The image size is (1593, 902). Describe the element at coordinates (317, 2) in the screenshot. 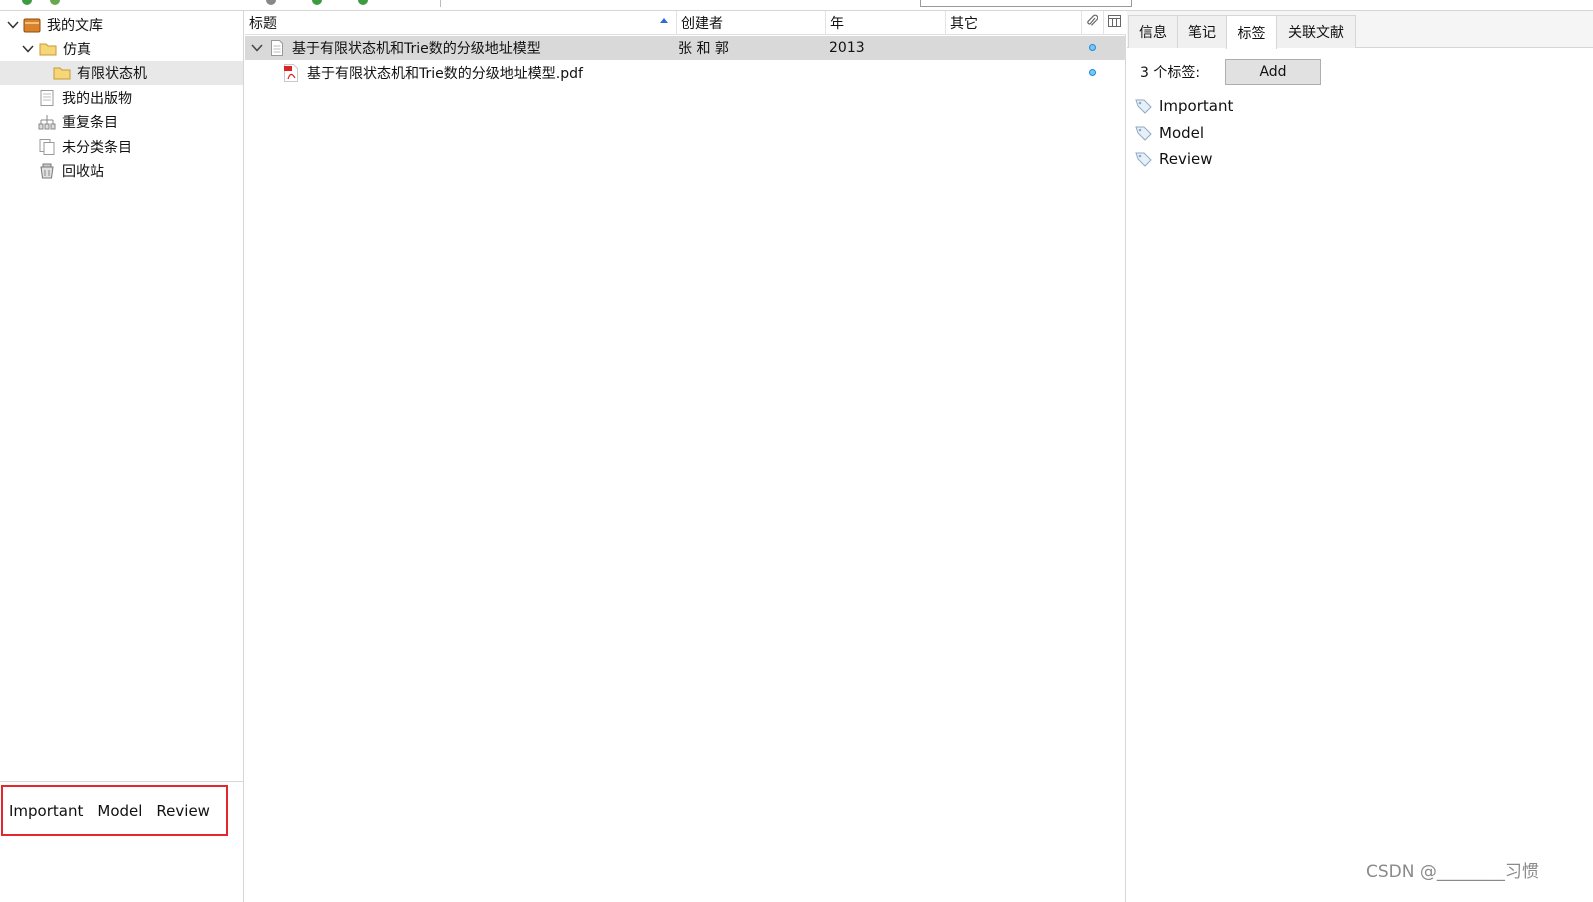

I see `attachment-icon` at that location.